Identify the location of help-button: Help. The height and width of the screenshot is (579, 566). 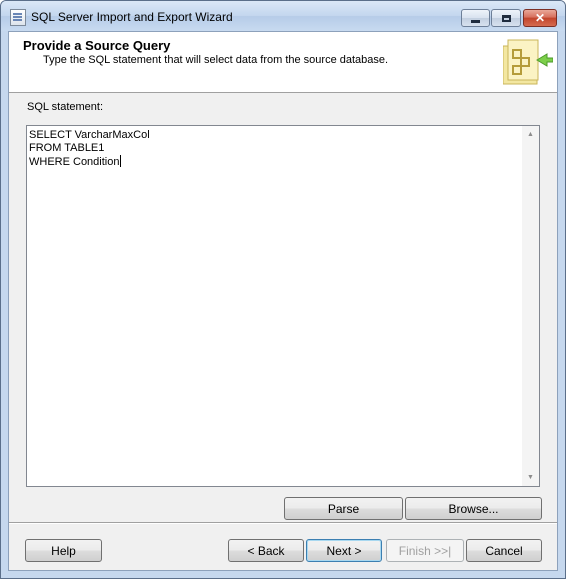
(63, 550).